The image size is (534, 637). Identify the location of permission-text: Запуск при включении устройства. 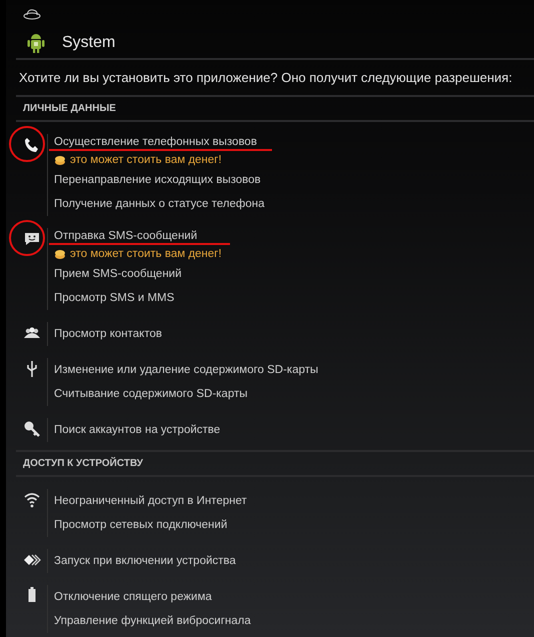
(145, 561).